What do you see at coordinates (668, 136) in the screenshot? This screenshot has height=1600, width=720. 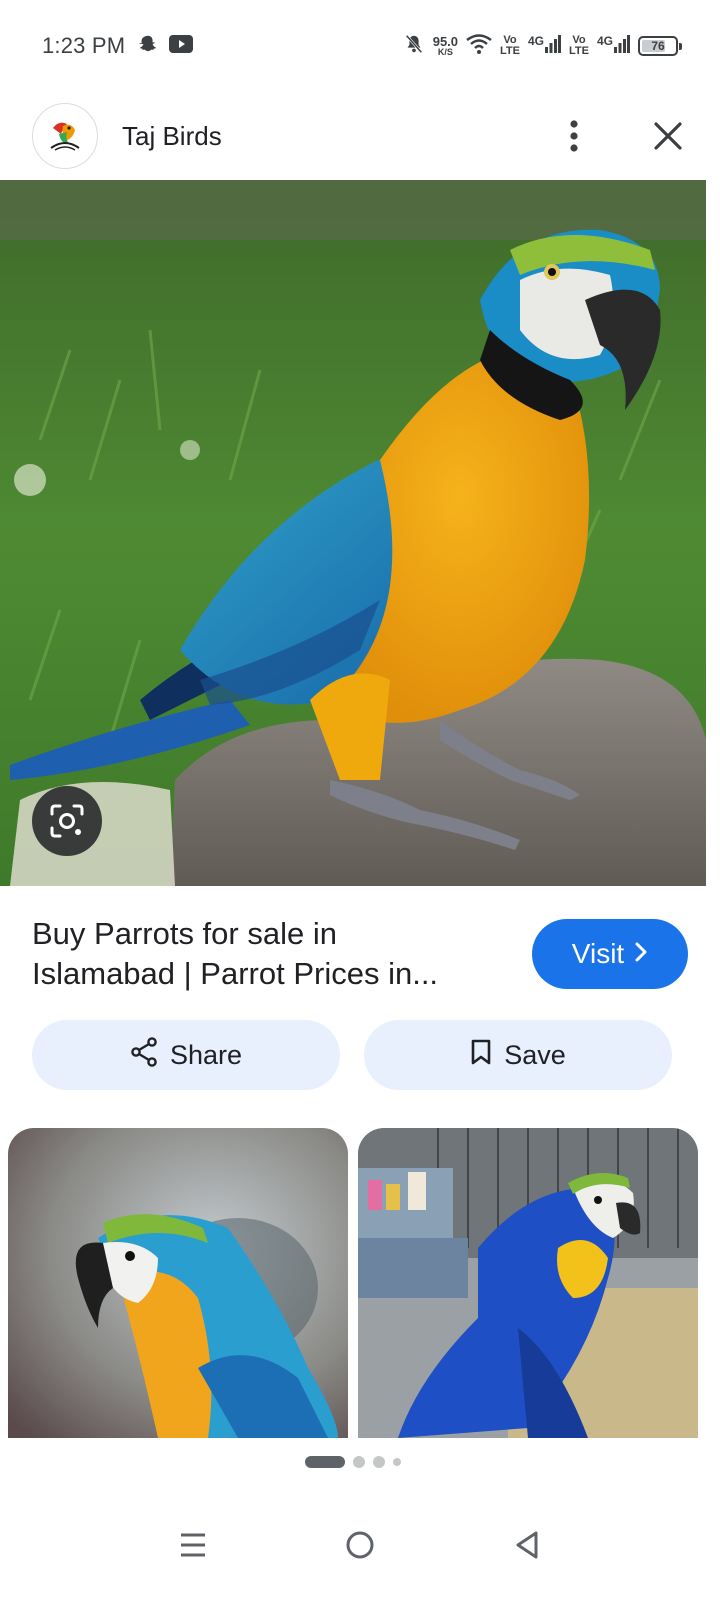 I see `close-icon` at bounding box center [668, 136].